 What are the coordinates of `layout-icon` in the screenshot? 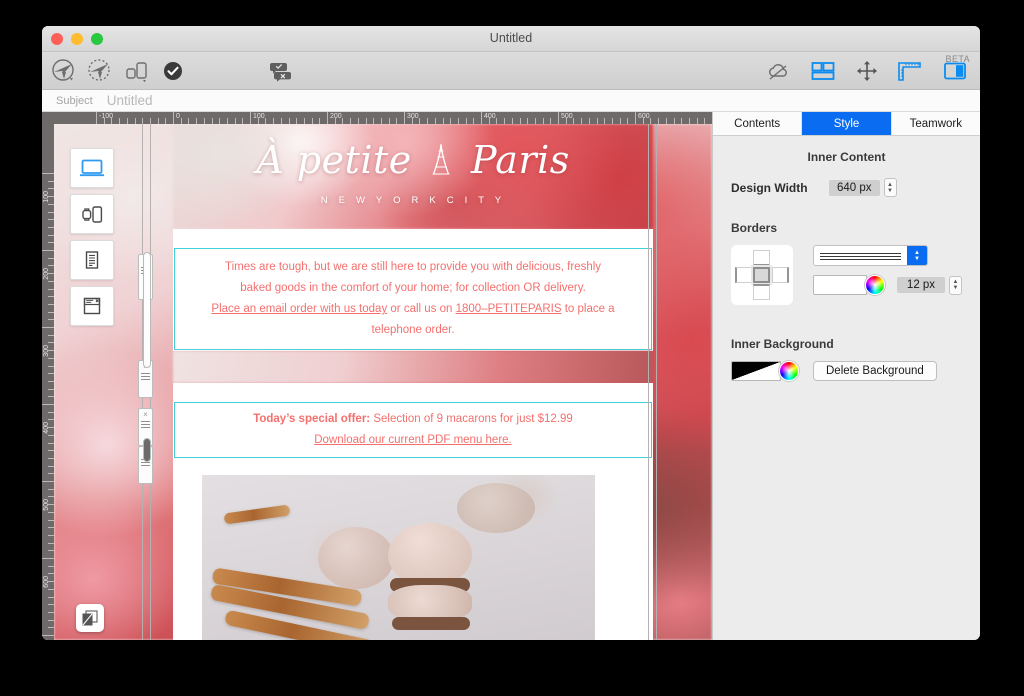 It's located at (823, 71).